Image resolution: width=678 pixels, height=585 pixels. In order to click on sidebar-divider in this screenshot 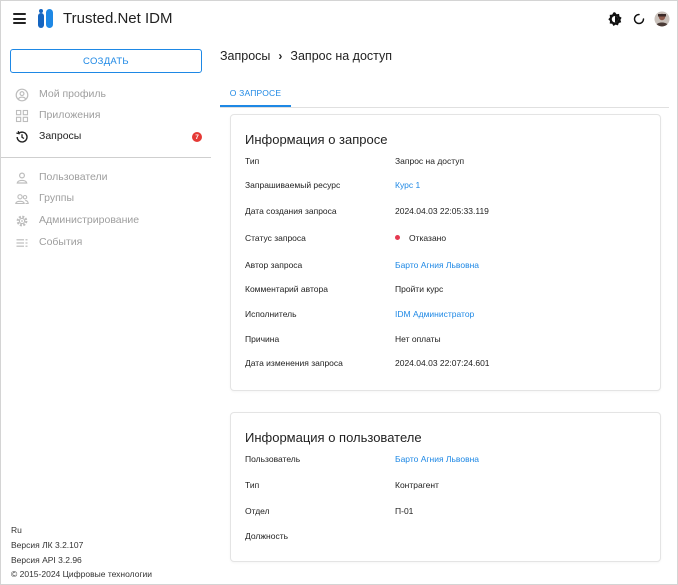, I will do `click(106, 157)`.